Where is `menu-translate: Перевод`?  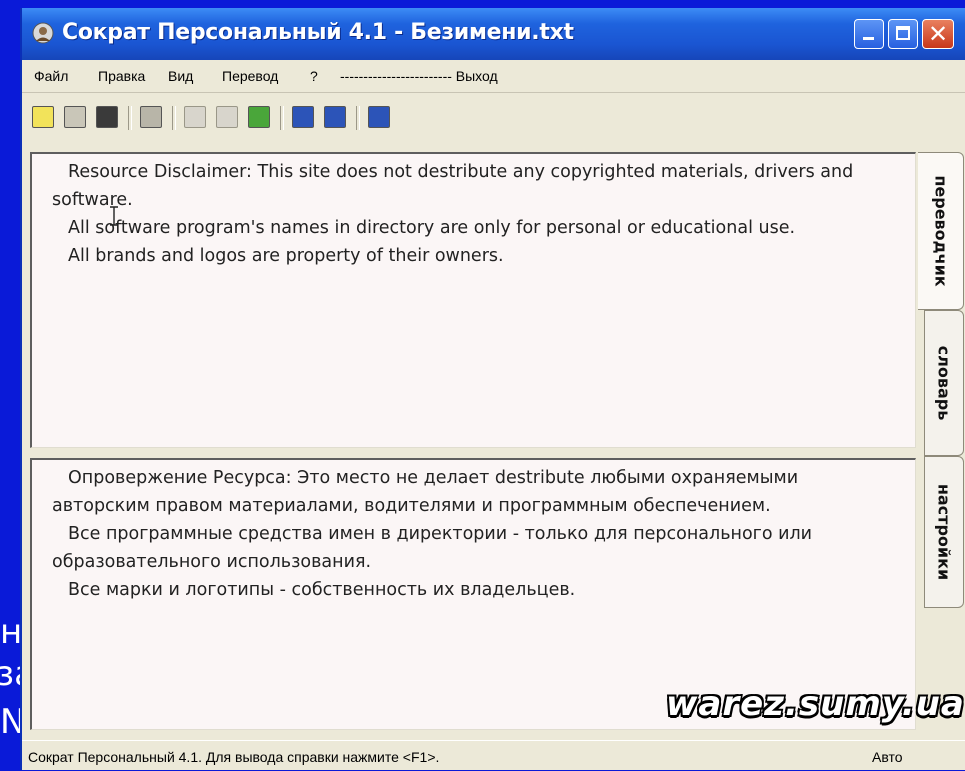
menu-translate: Перевод is located at coordinates (250, 76).